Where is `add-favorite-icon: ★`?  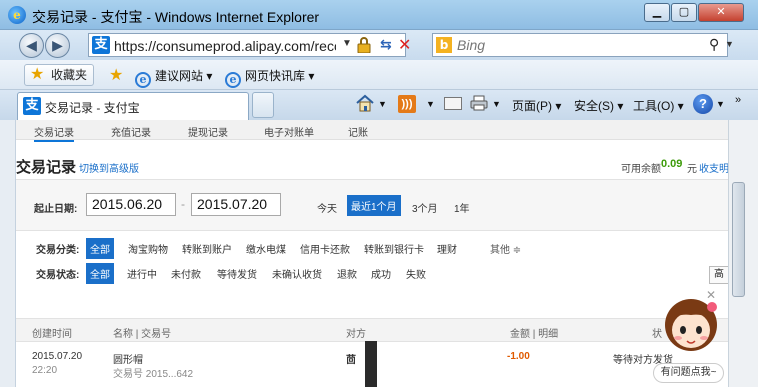 add-favorite-icon: ★ is located at coordinates (116, 75).